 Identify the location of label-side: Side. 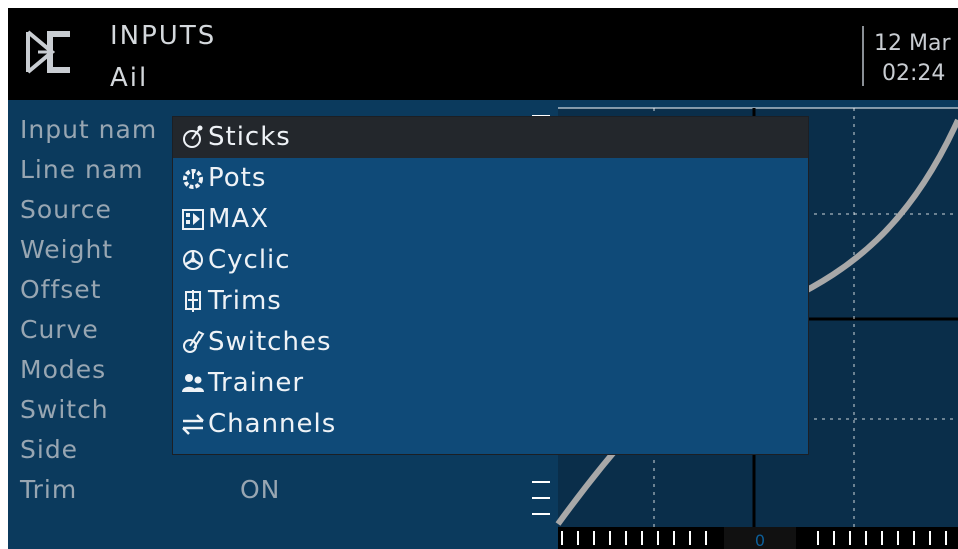
(49, 449).